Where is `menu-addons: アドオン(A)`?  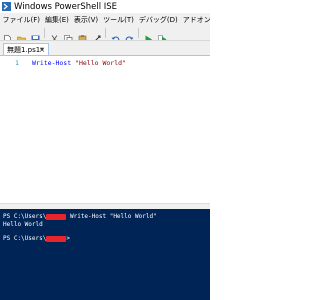
menu-addons: アドオン(A) is located at coordinates (195, 20).